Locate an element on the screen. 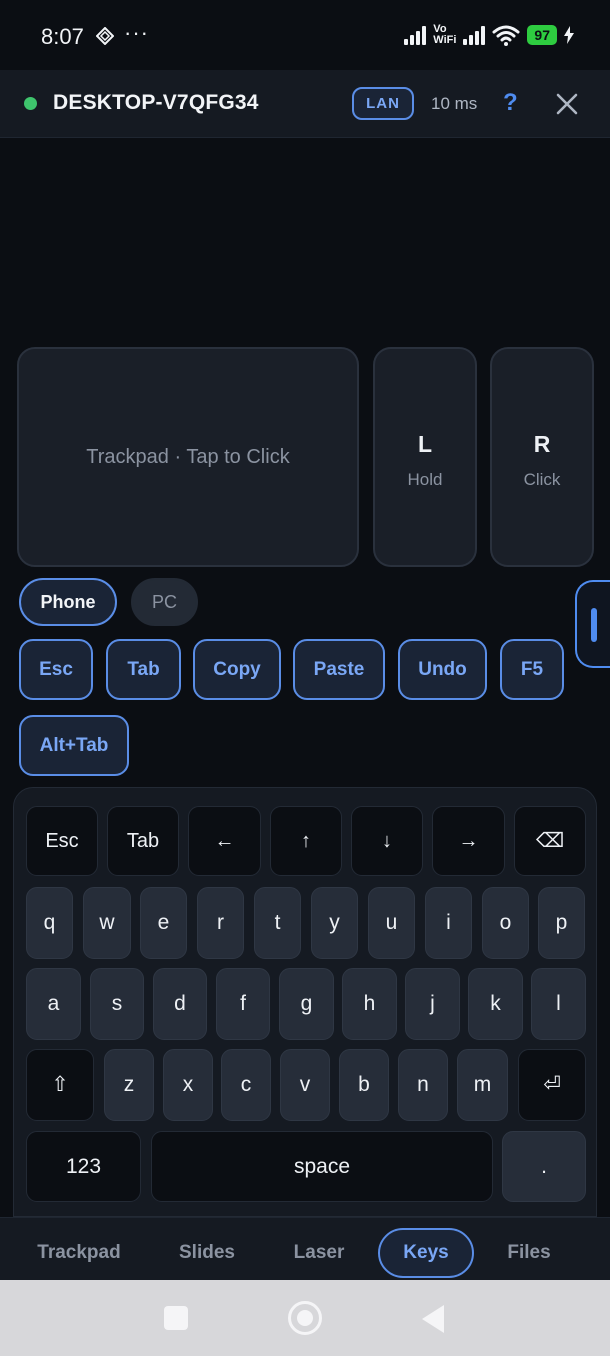 This screenshot has width=610, height=1356. key-f-label: f is located at coordinates (243, 1003).